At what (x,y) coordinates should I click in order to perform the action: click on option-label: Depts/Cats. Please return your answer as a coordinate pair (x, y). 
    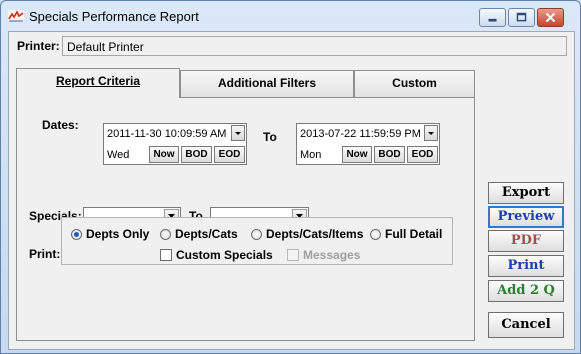
    Looking at the image, I should click on (206, 234).